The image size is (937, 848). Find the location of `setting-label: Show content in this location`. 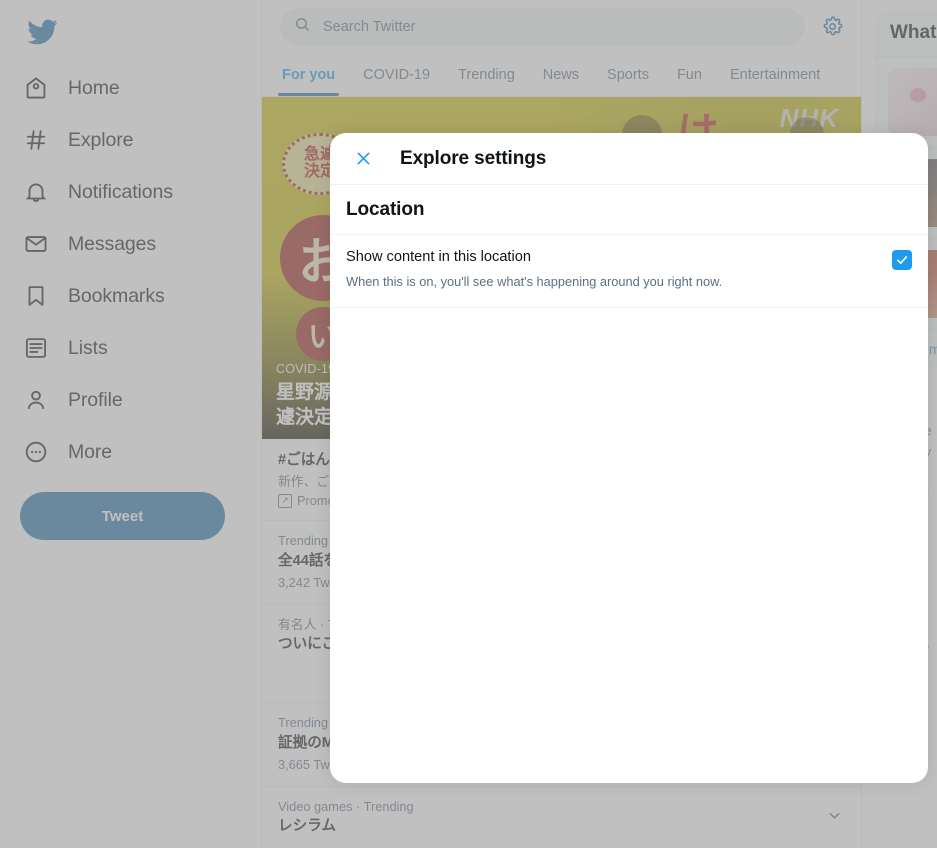

setting-label: Show content in this location is located at coordinates (438, 257).